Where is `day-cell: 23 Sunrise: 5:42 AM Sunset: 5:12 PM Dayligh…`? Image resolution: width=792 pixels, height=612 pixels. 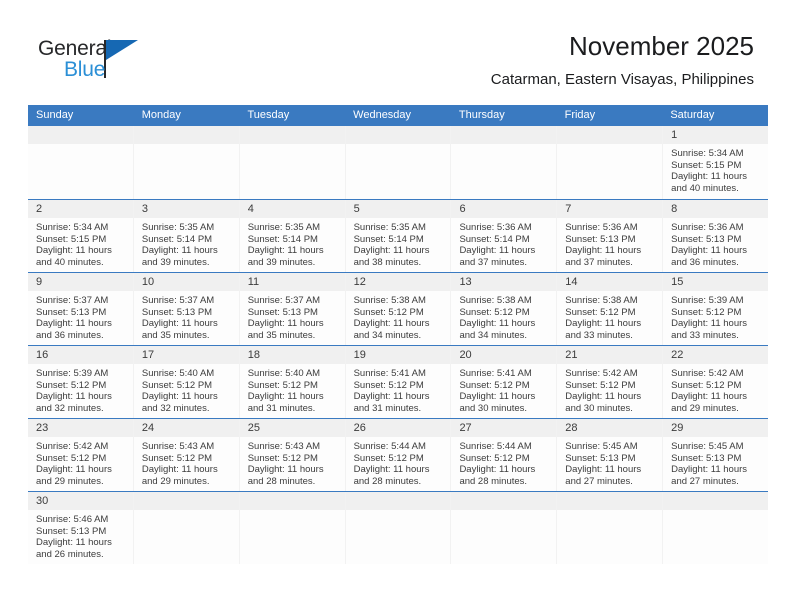
day-cell: 23 Sunrise: 5:42 AM Sunset: 5:12 PM Dayligh… is located at coordinates (80, 455).